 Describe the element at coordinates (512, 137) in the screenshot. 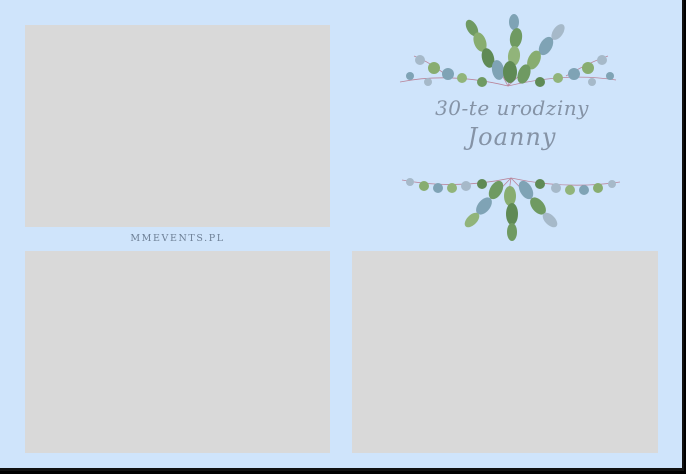

I see `celebrant-name: Joanny` at that location.